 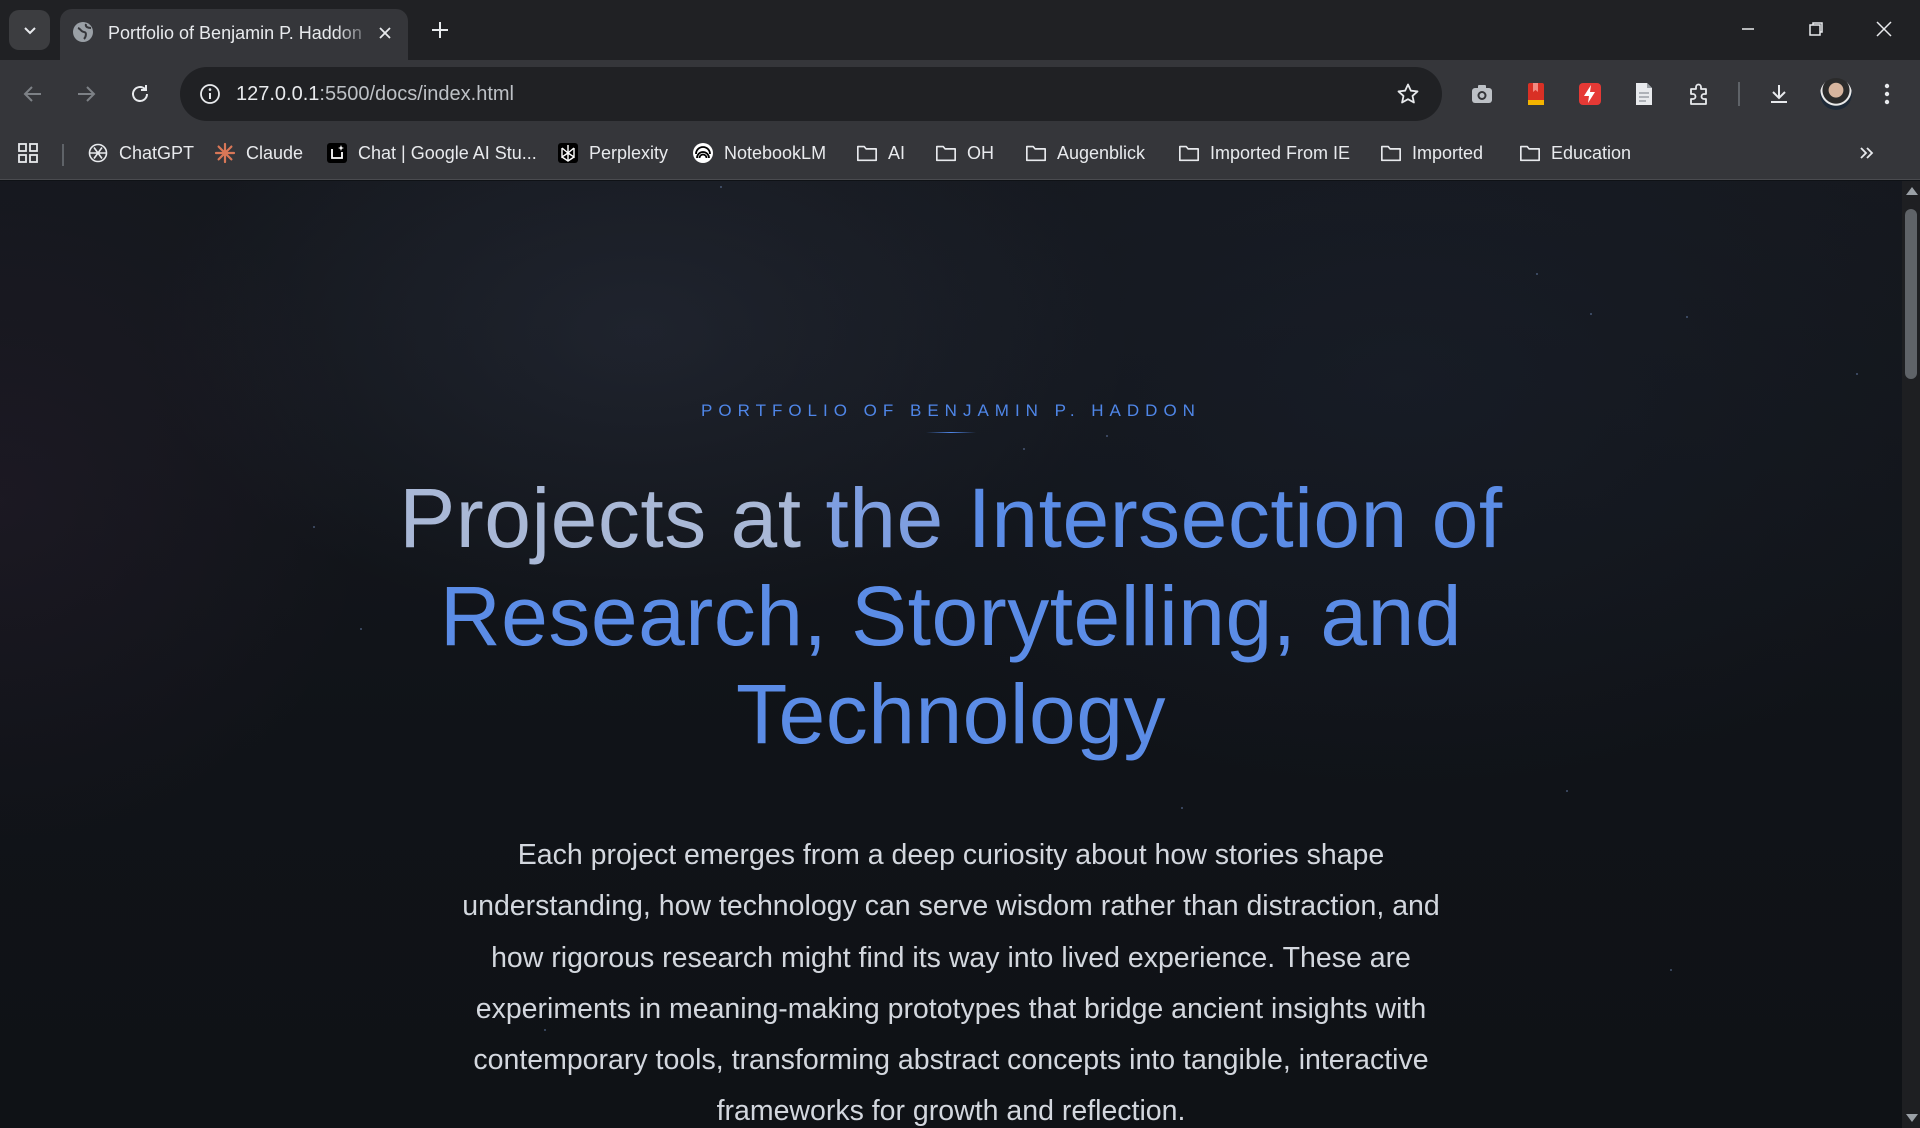 I want to click on chrome-menu-button, so click(x=1887, y=94).